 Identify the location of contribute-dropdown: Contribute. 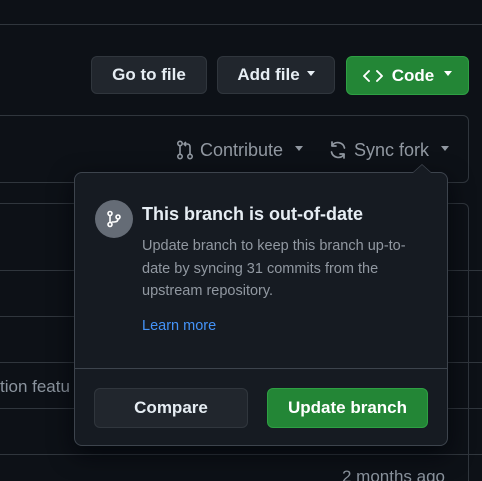
(240, 150).